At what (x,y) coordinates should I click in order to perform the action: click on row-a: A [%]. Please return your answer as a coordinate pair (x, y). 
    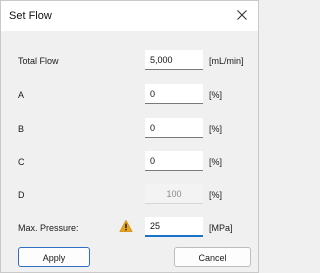
    Looking at the image, I should click on (129, 95).